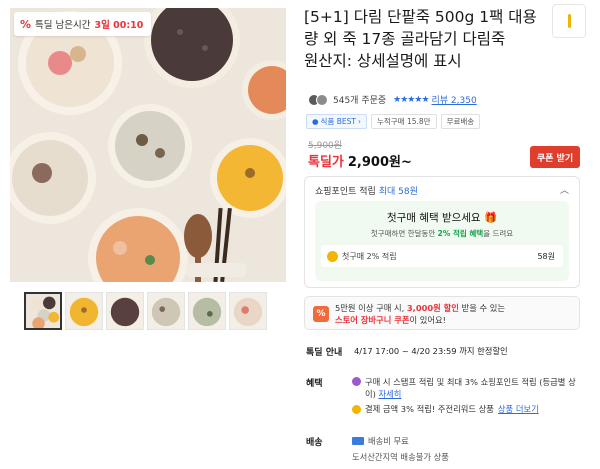 Image resolution: width=600 pixels, height=469 pixels. Describe the element at coordinates (564, 189) in the screenshot. I see `chevron-up-icon: ︿` at that location.